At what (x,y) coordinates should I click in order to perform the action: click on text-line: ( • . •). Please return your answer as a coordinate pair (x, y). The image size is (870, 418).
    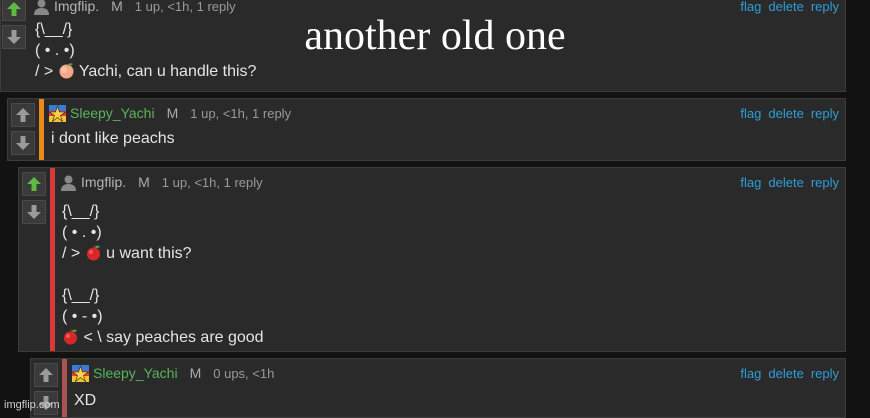
    Looking at the image, I should click on (82, 232).